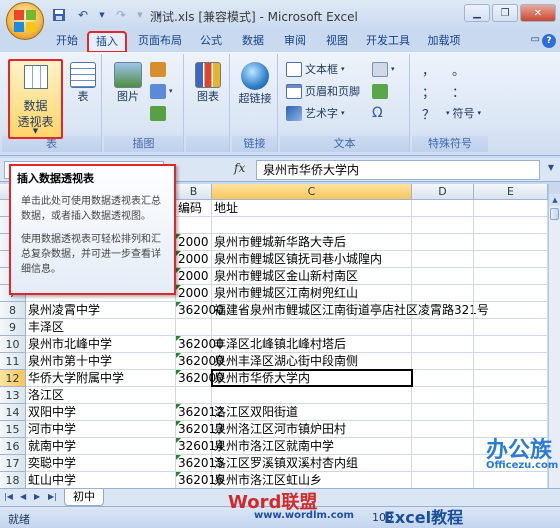 The height and width of the screenshot is (528, 560). Describe the element at coordinates (35, 99) in the screenshot. I see `pivot-table-button: 数据 透视表 ▼` at that location.